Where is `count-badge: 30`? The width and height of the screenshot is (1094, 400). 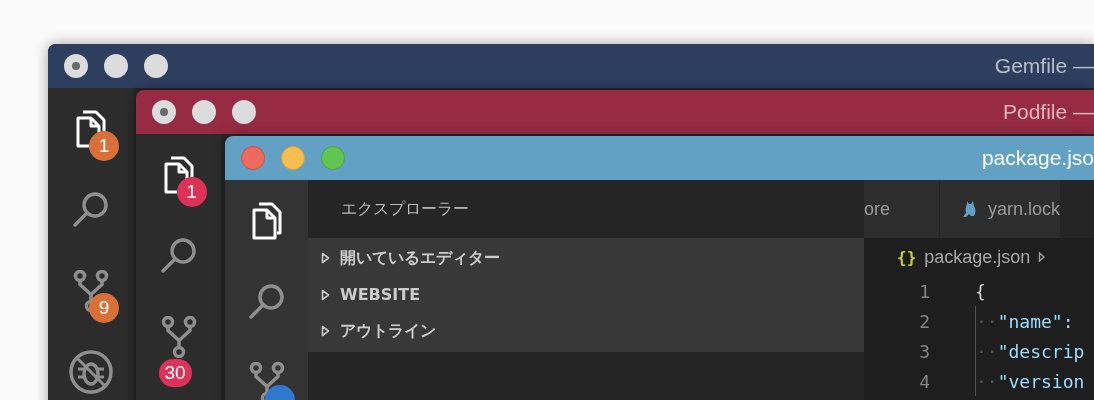
count-badge: 30 is located at coordinates (175, 372).